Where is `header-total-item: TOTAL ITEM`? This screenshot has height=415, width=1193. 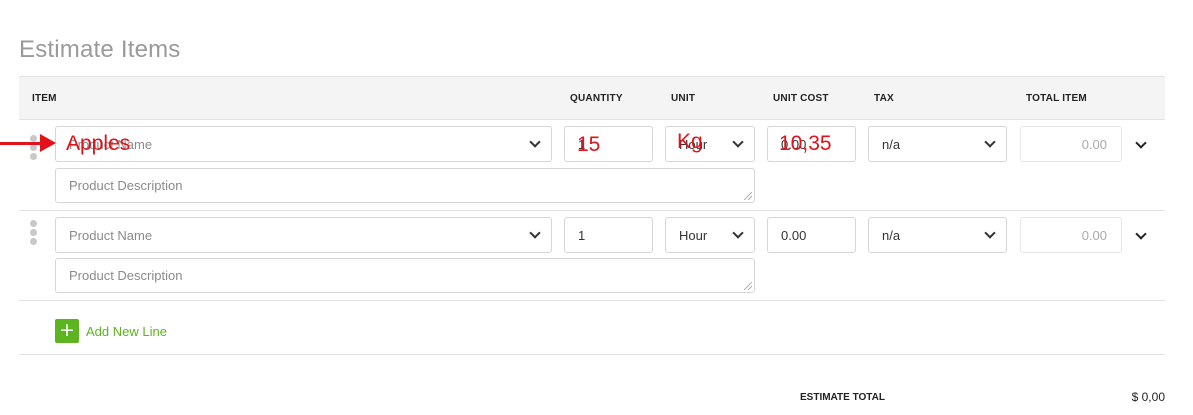 header-total-item: TOTAL ITEM is located at coordinates (1056, 98).